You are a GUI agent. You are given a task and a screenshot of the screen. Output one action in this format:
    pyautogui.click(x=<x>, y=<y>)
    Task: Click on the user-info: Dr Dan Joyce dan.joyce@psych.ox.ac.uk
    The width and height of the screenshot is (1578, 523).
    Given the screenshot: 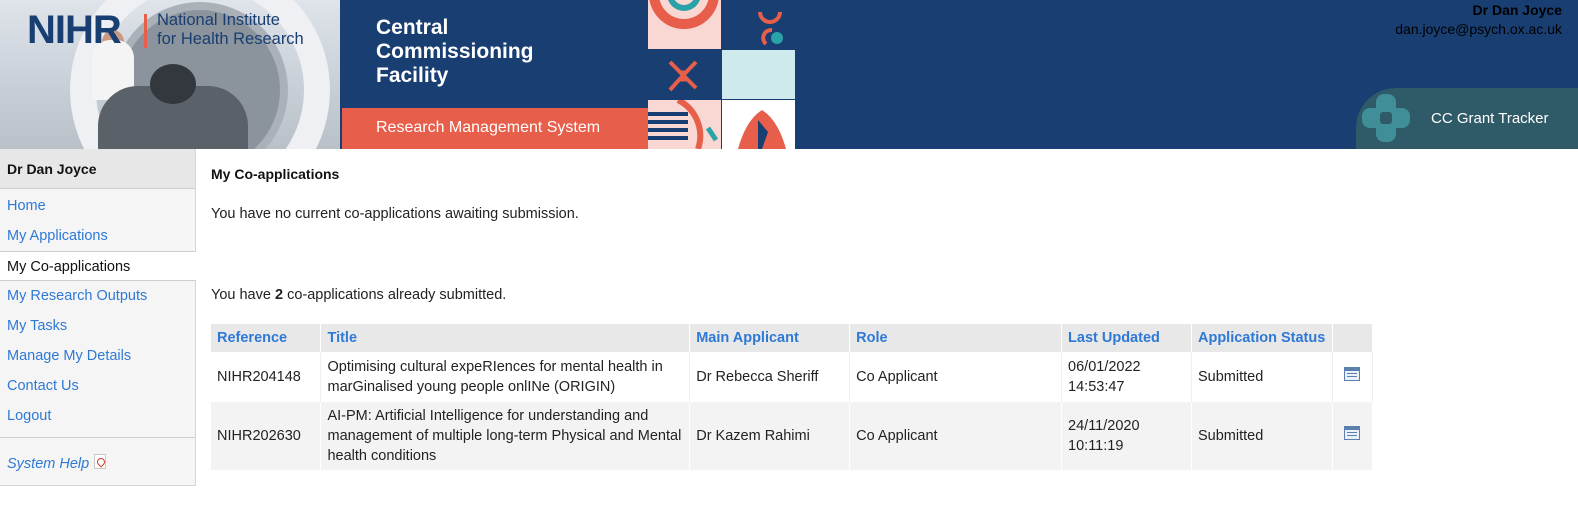 What is the action you would take?
    pyautogui.click(x=1478, y=20)
    